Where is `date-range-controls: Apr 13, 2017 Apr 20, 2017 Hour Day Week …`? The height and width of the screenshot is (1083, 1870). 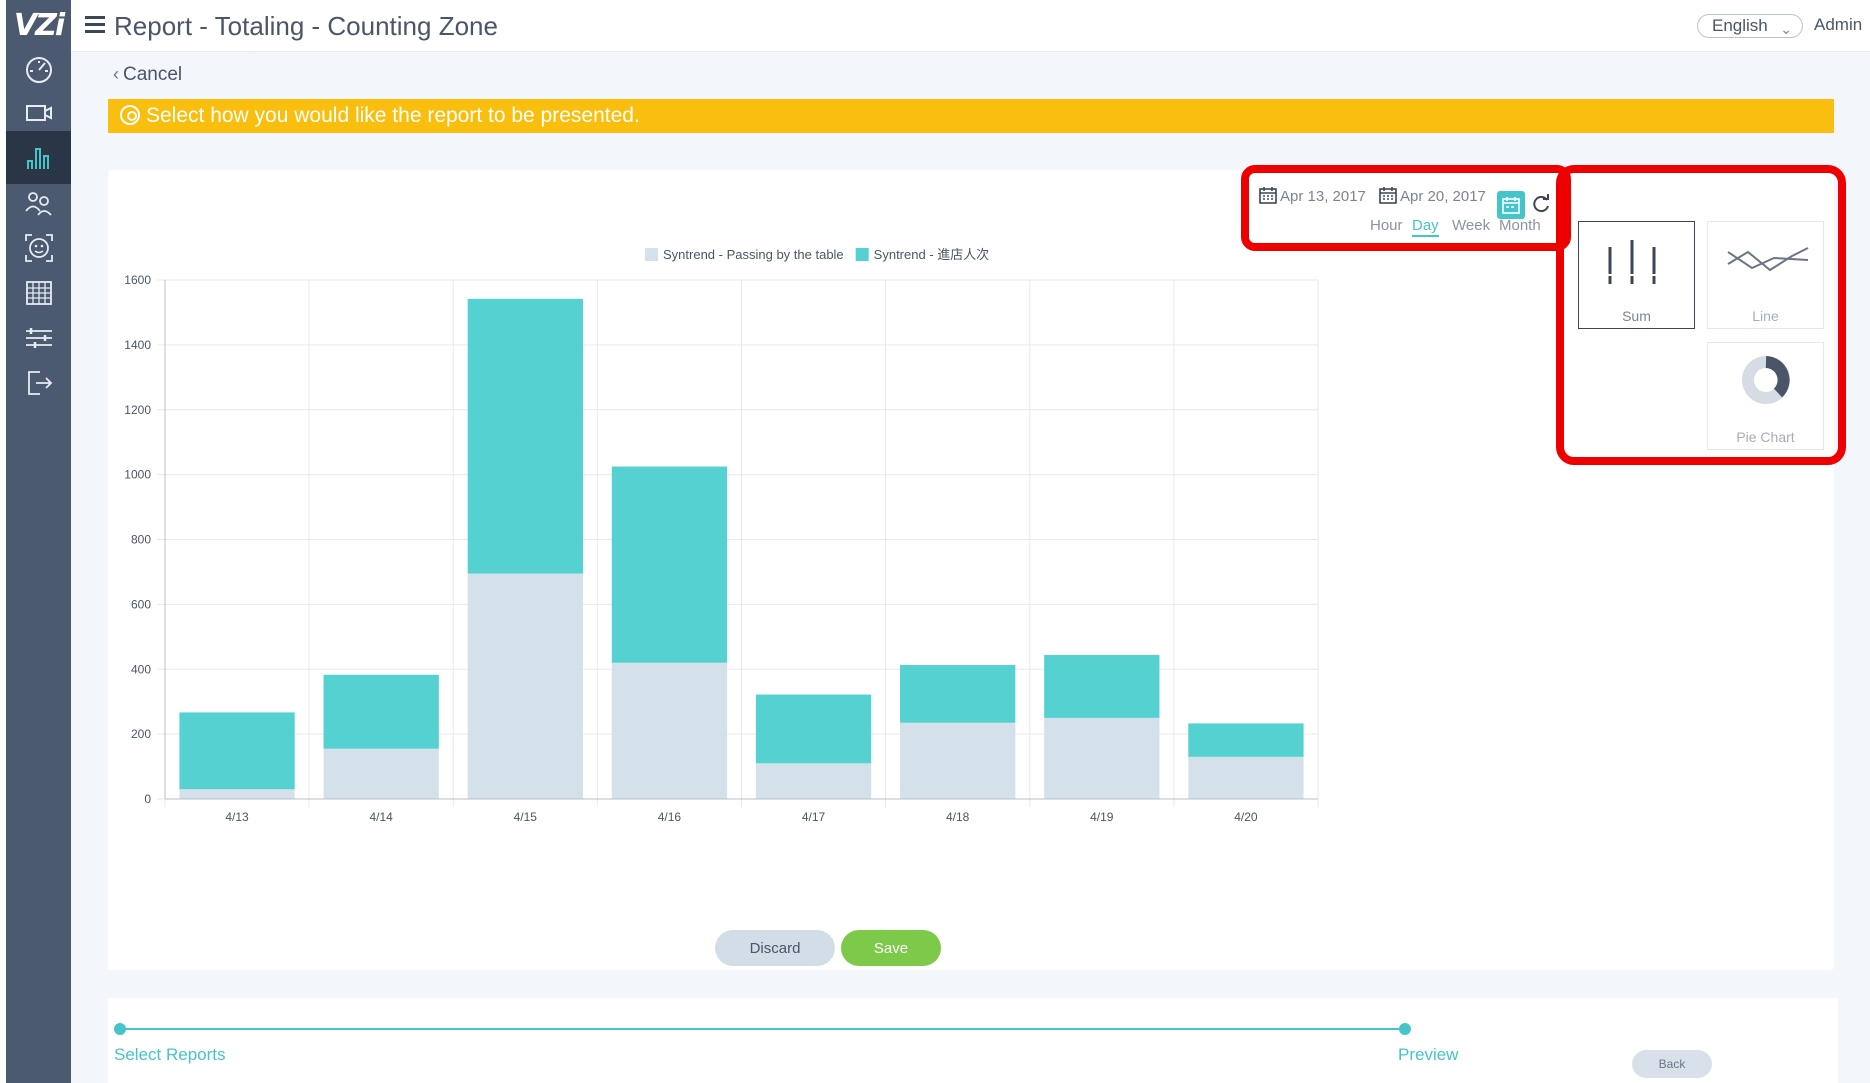
date-range-controls: Apr 13, 2017 Apr 20, 2017 Hour Day Week … is located at coordinates (1430, 204).